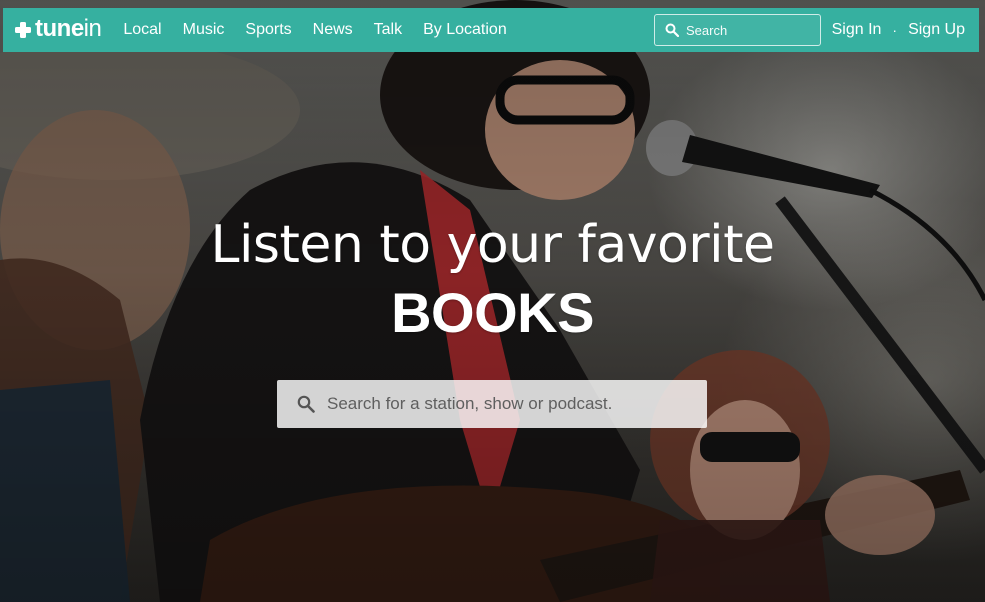 This screenshot has height=602, width=985. I want to click on nav-talk: Talk, so click(388, 30).